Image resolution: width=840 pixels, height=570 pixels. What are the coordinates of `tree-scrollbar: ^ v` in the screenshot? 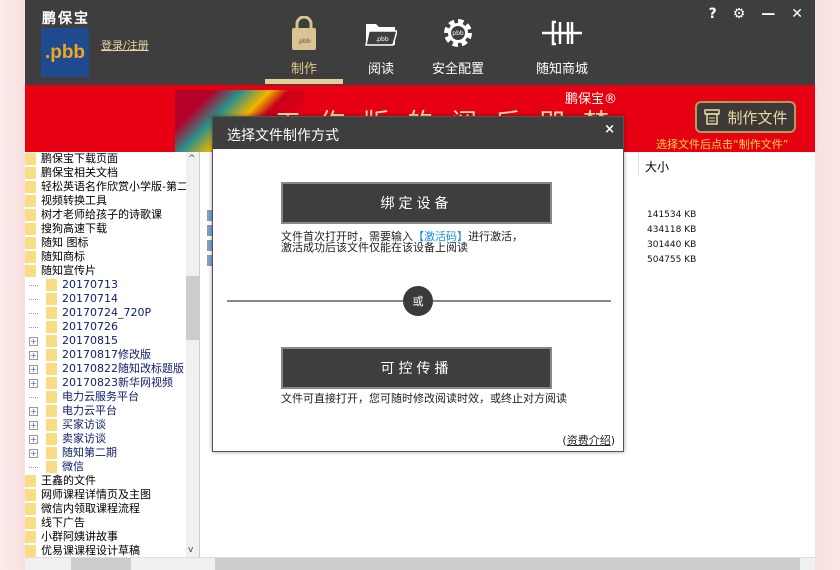 It's located at (192, 354).